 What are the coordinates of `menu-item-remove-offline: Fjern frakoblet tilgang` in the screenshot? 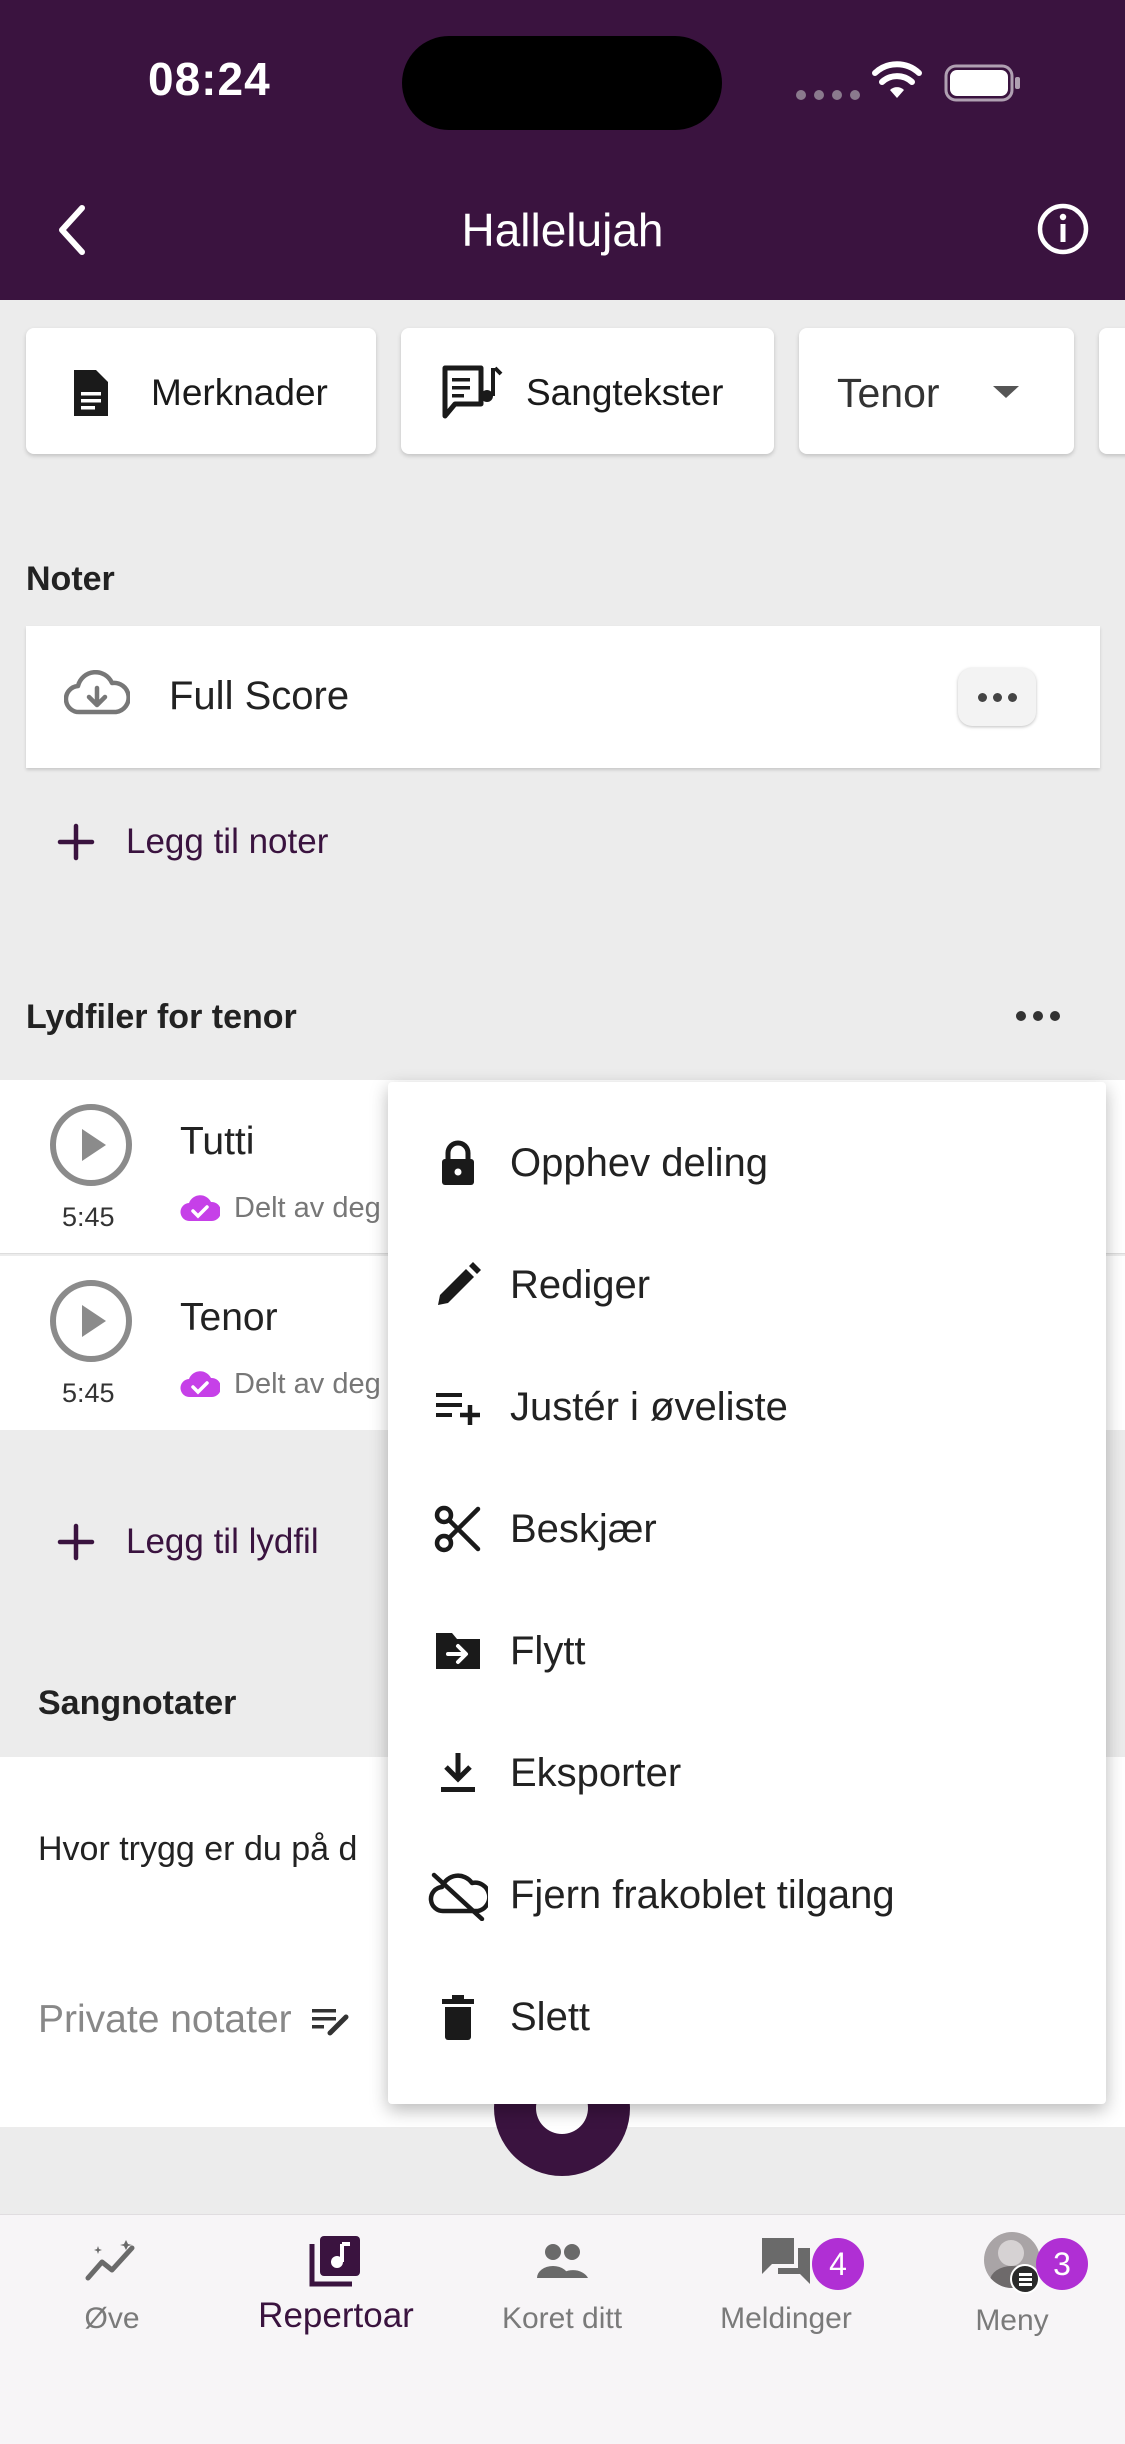 It's located at (747, 1895).